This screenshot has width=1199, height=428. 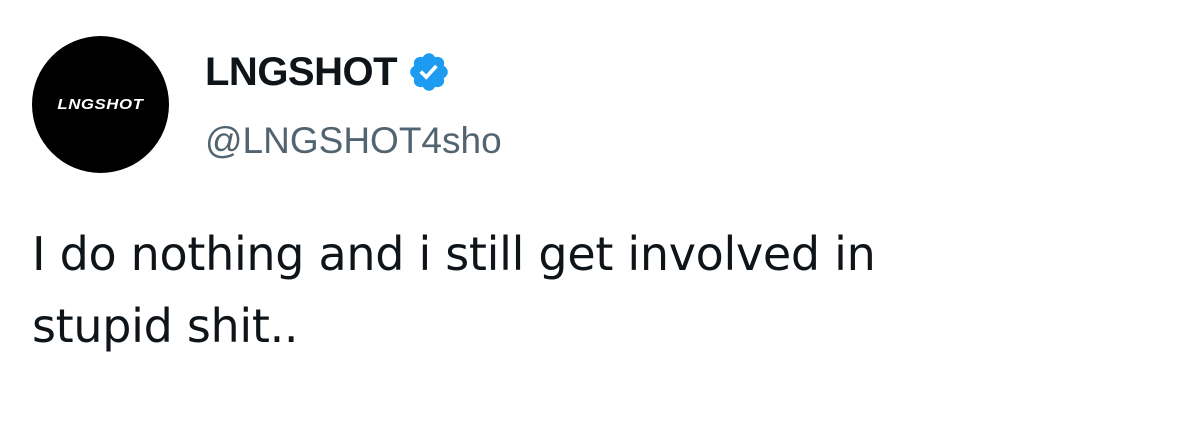 I want to click on avatar-logo: LNGSHOT, so click(x=100, y=104).